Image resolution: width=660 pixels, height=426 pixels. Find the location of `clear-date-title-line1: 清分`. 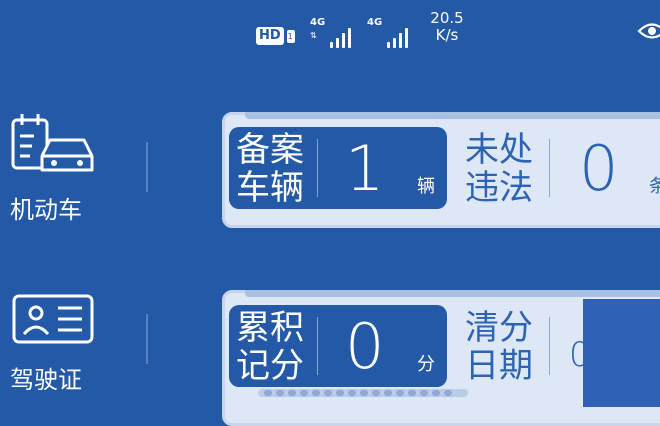

clear-date-title-line1: 清分 is located at coordinates (499, 328).